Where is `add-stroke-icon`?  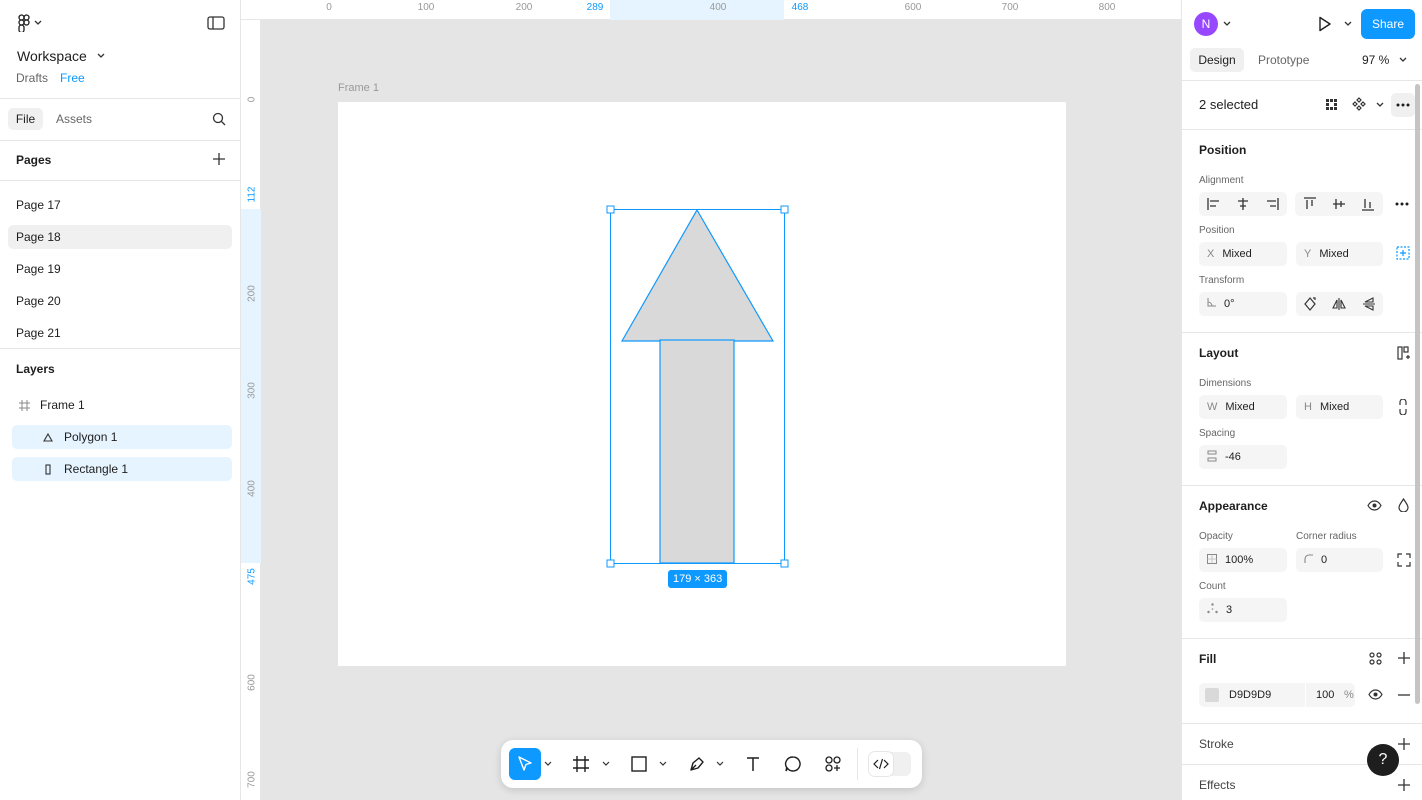 add-stroke-icon is located at coordinates (1404, 744).